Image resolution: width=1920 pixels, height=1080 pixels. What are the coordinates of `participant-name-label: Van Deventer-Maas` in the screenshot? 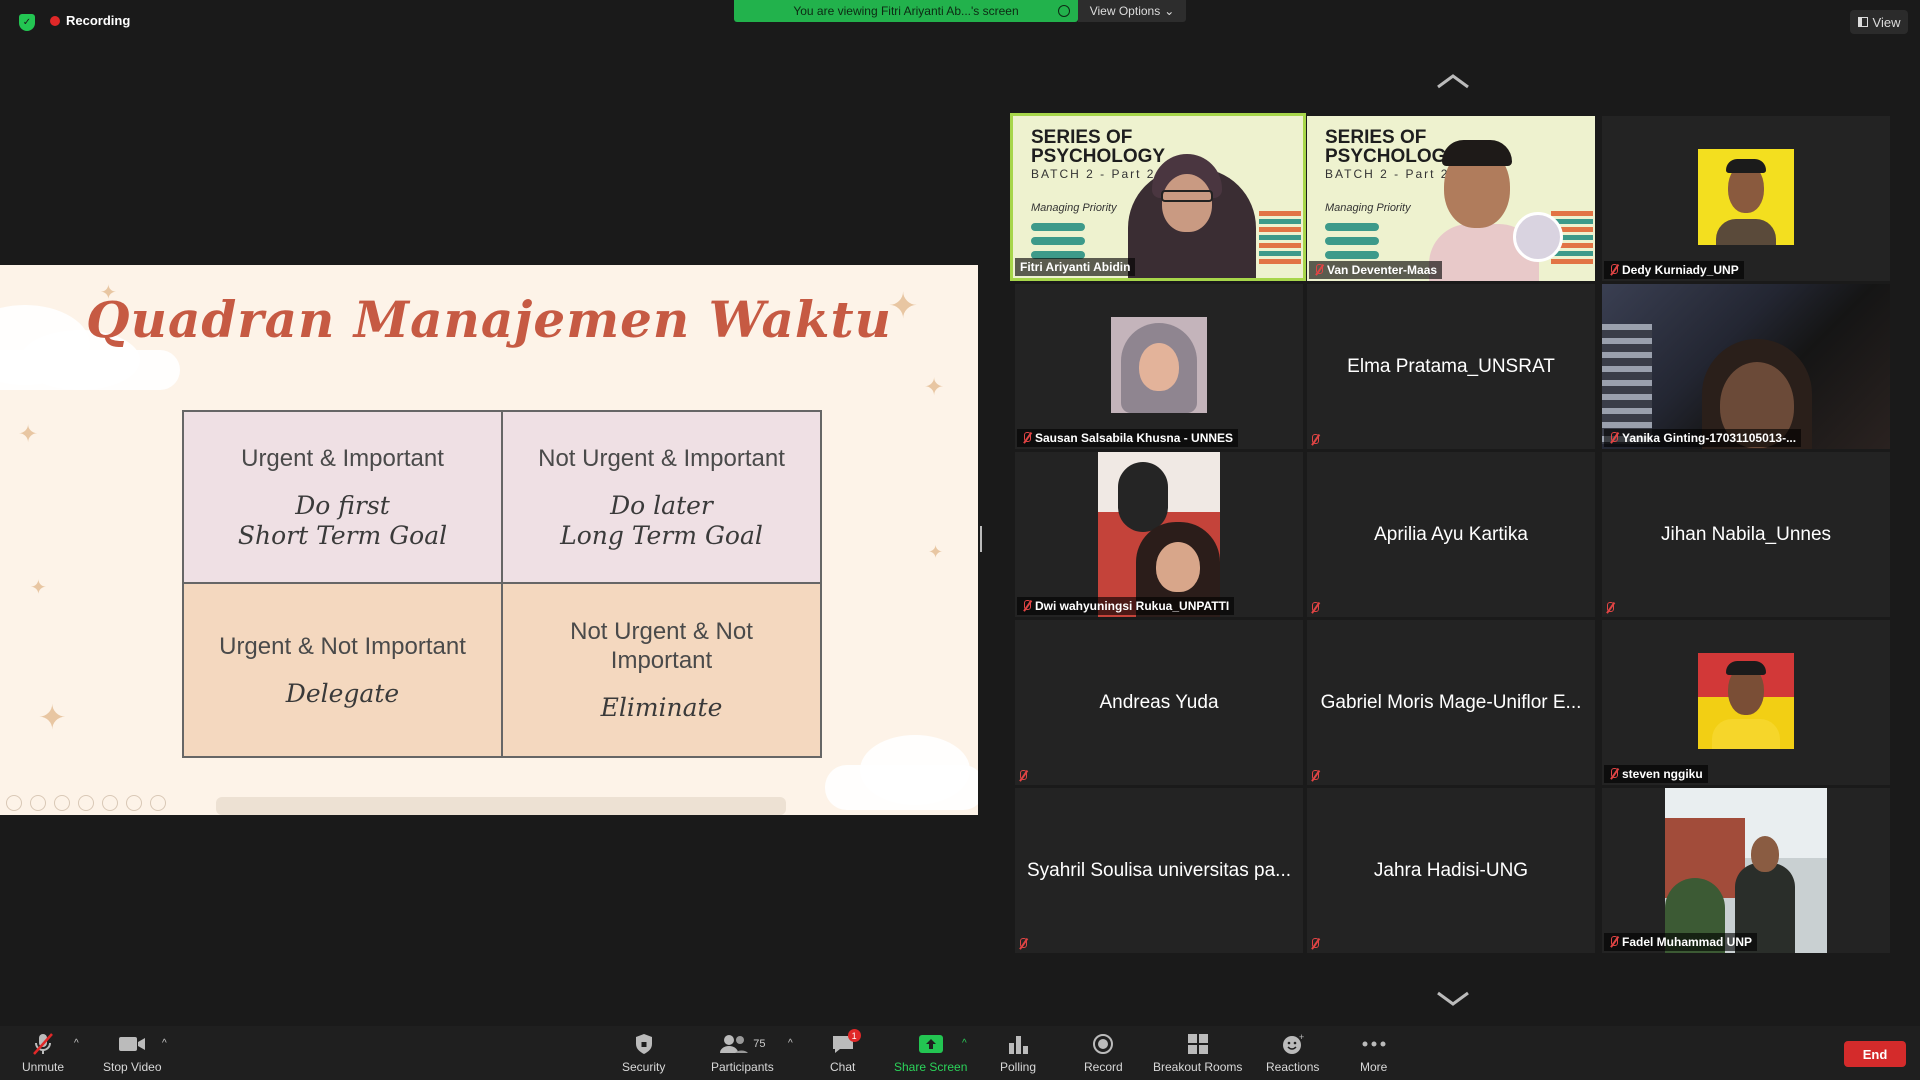 It's located at (1376, 270).